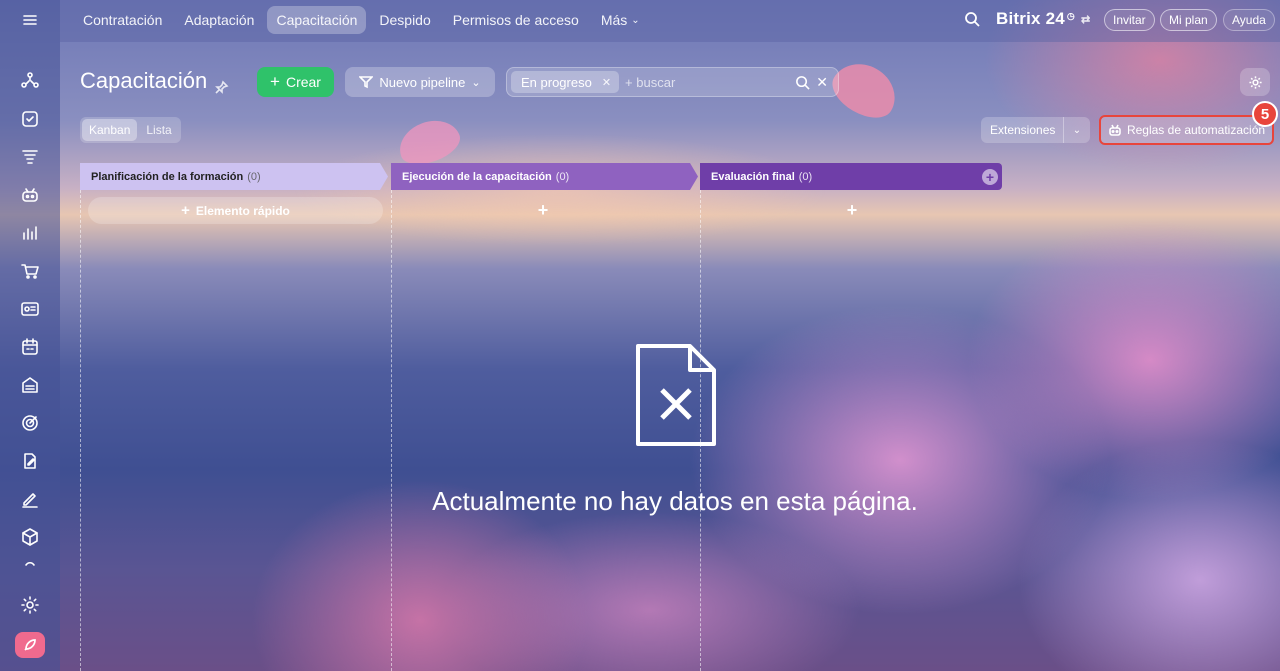 The width and height of the screenshot is (1280, 671). I want to click on box-icon, so click(30, 537).